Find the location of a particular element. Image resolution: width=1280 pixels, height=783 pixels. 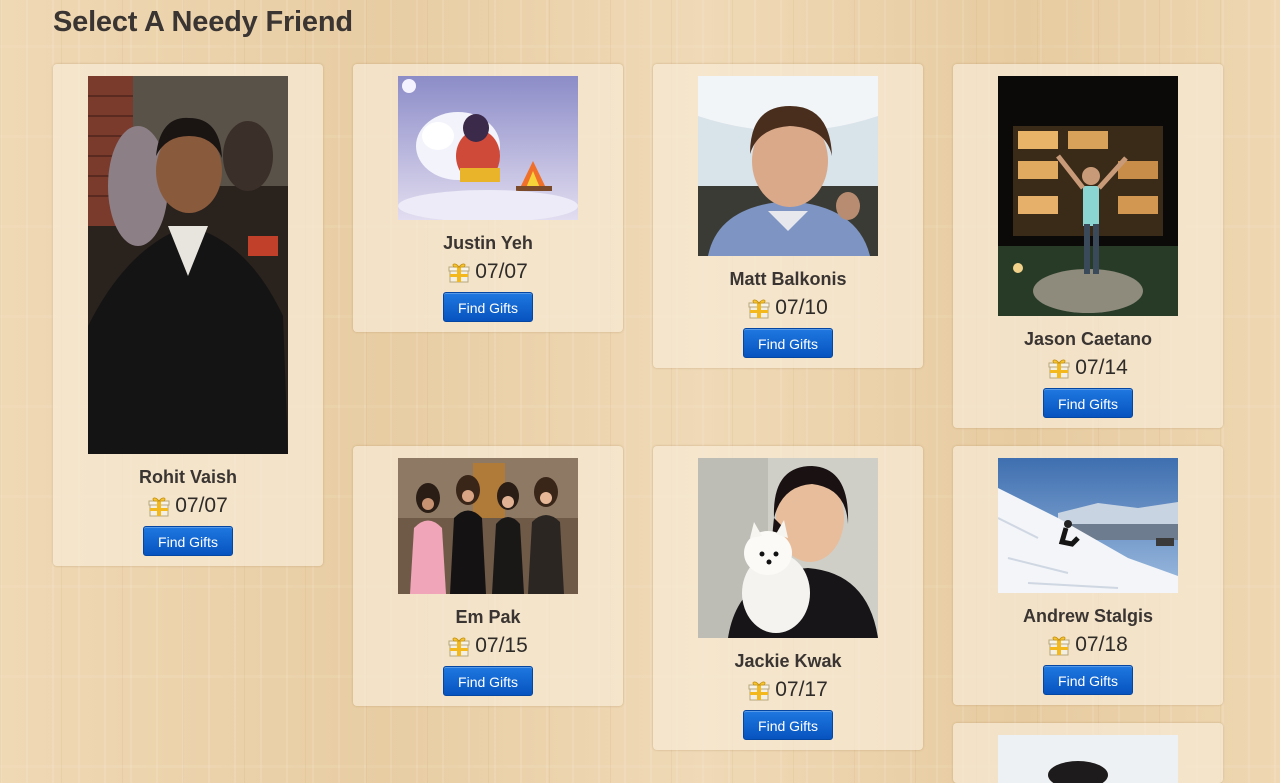

friend-card: Justin Yeh 07/07 Find Gifts is located at coordinates (488, 198).